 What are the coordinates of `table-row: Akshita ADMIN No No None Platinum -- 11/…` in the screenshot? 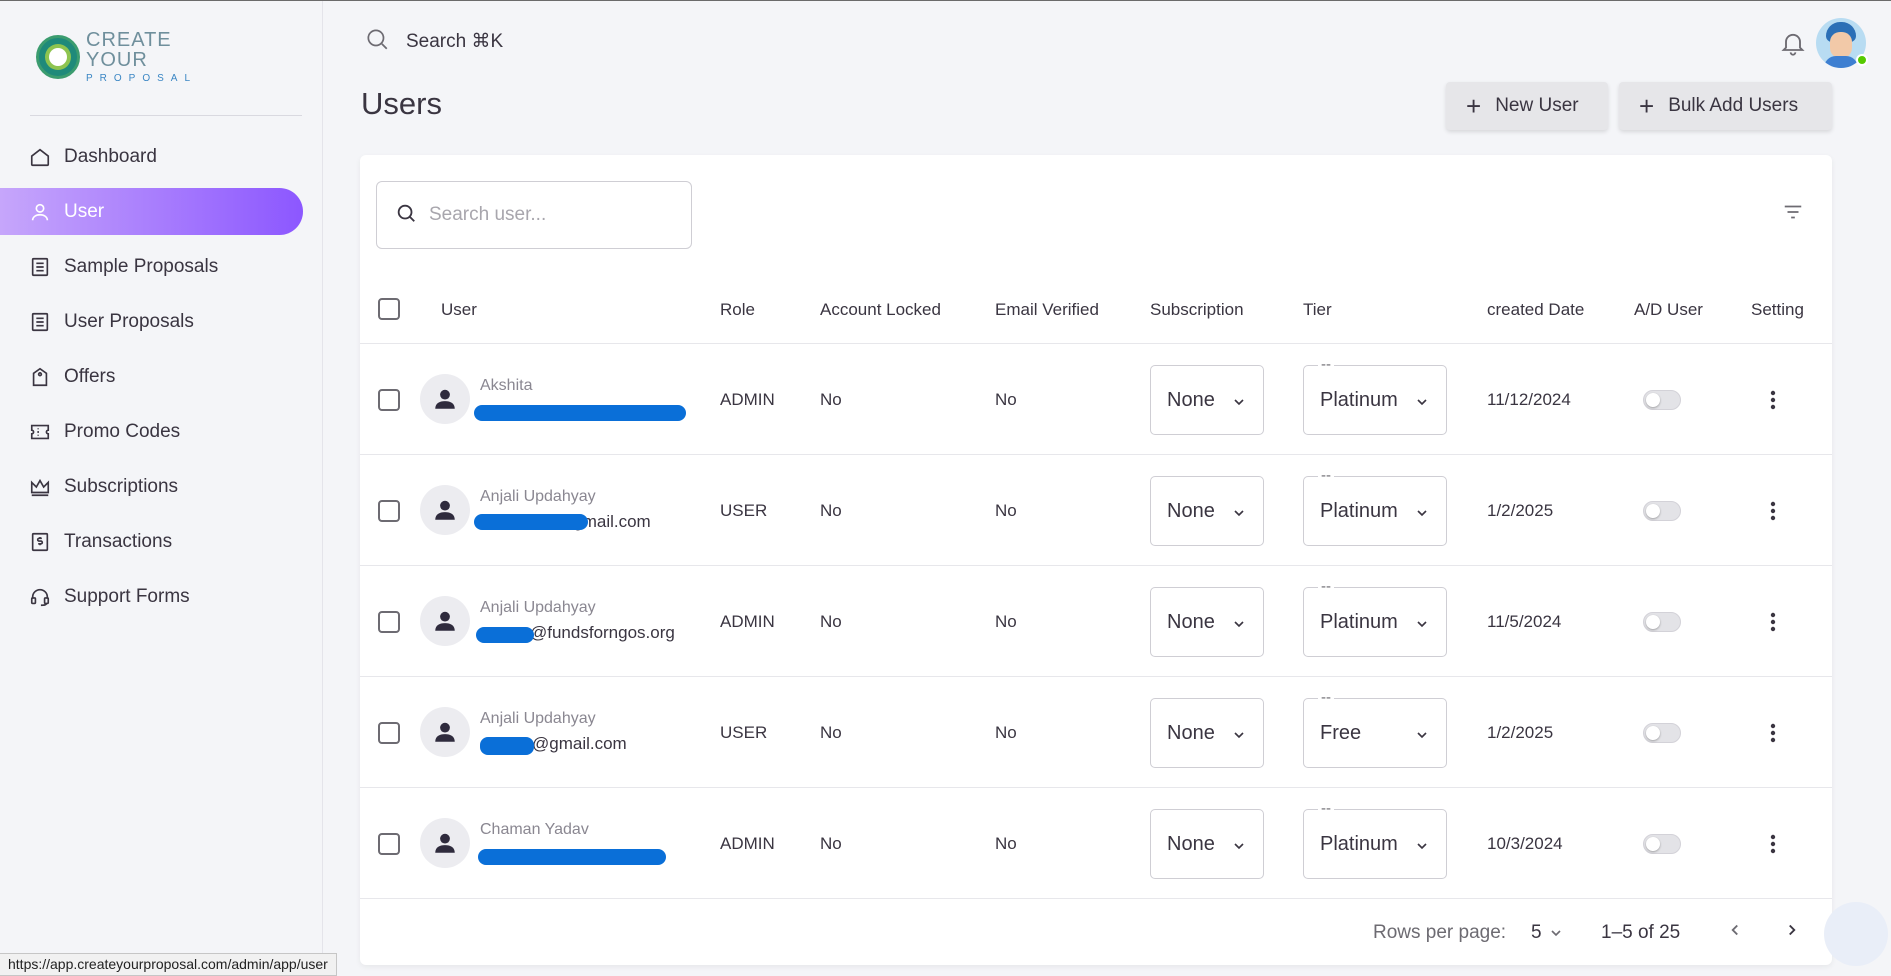 It's located at (1096, 399).